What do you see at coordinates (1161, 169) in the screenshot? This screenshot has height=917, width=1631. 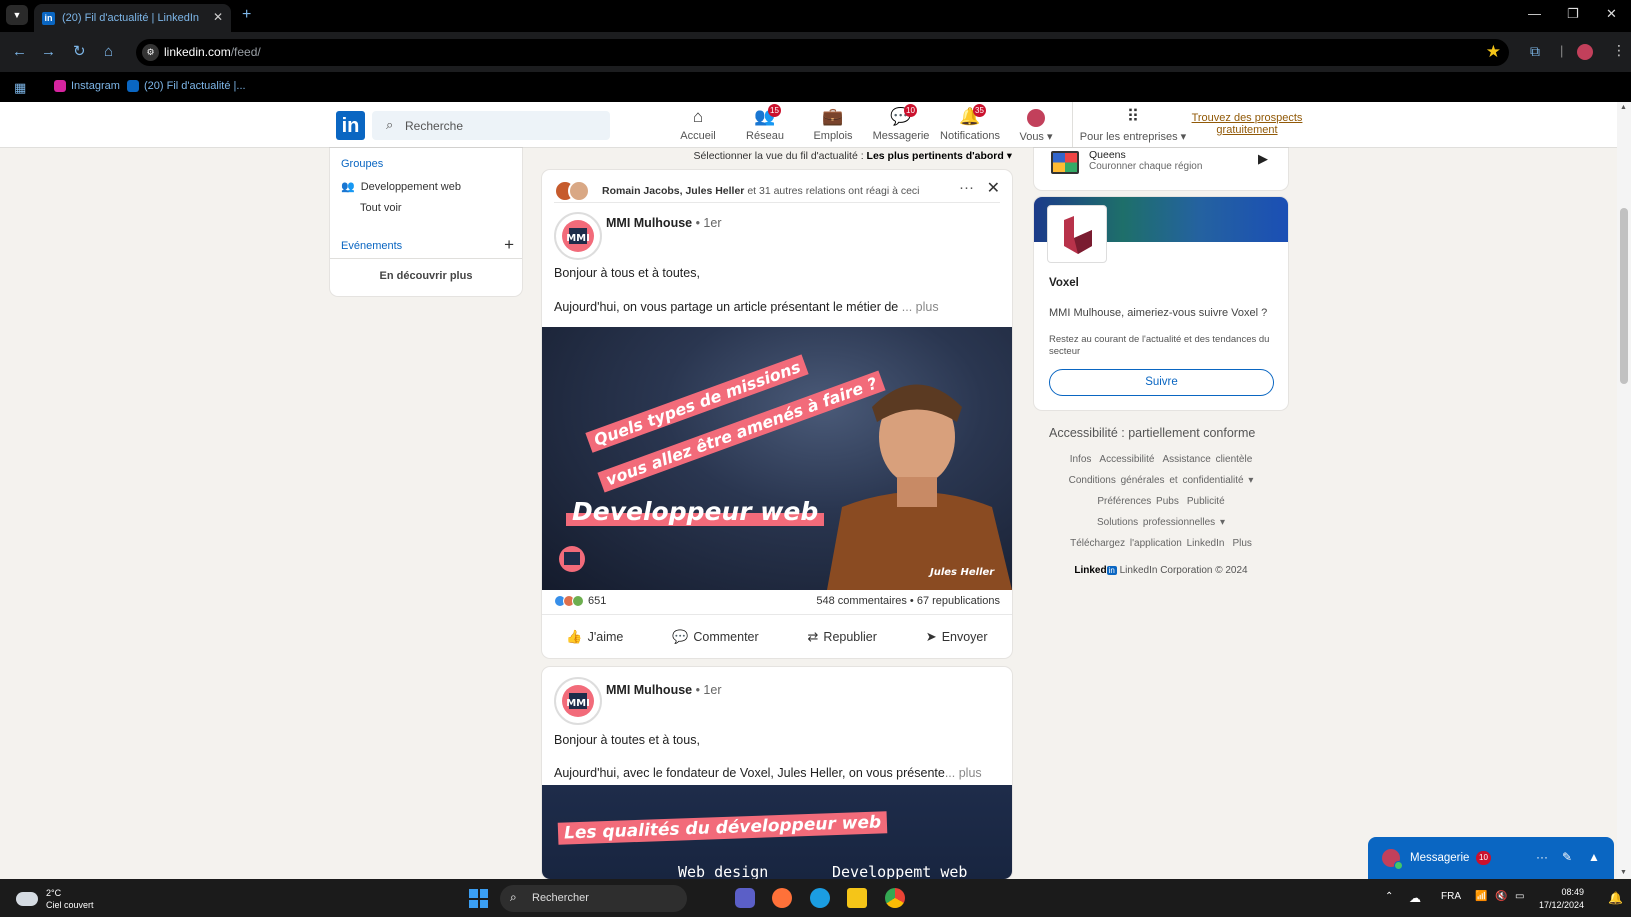 I see `queens-game-card: Queens Couronner chaque région ▶` at bounding box center [1161, 169].